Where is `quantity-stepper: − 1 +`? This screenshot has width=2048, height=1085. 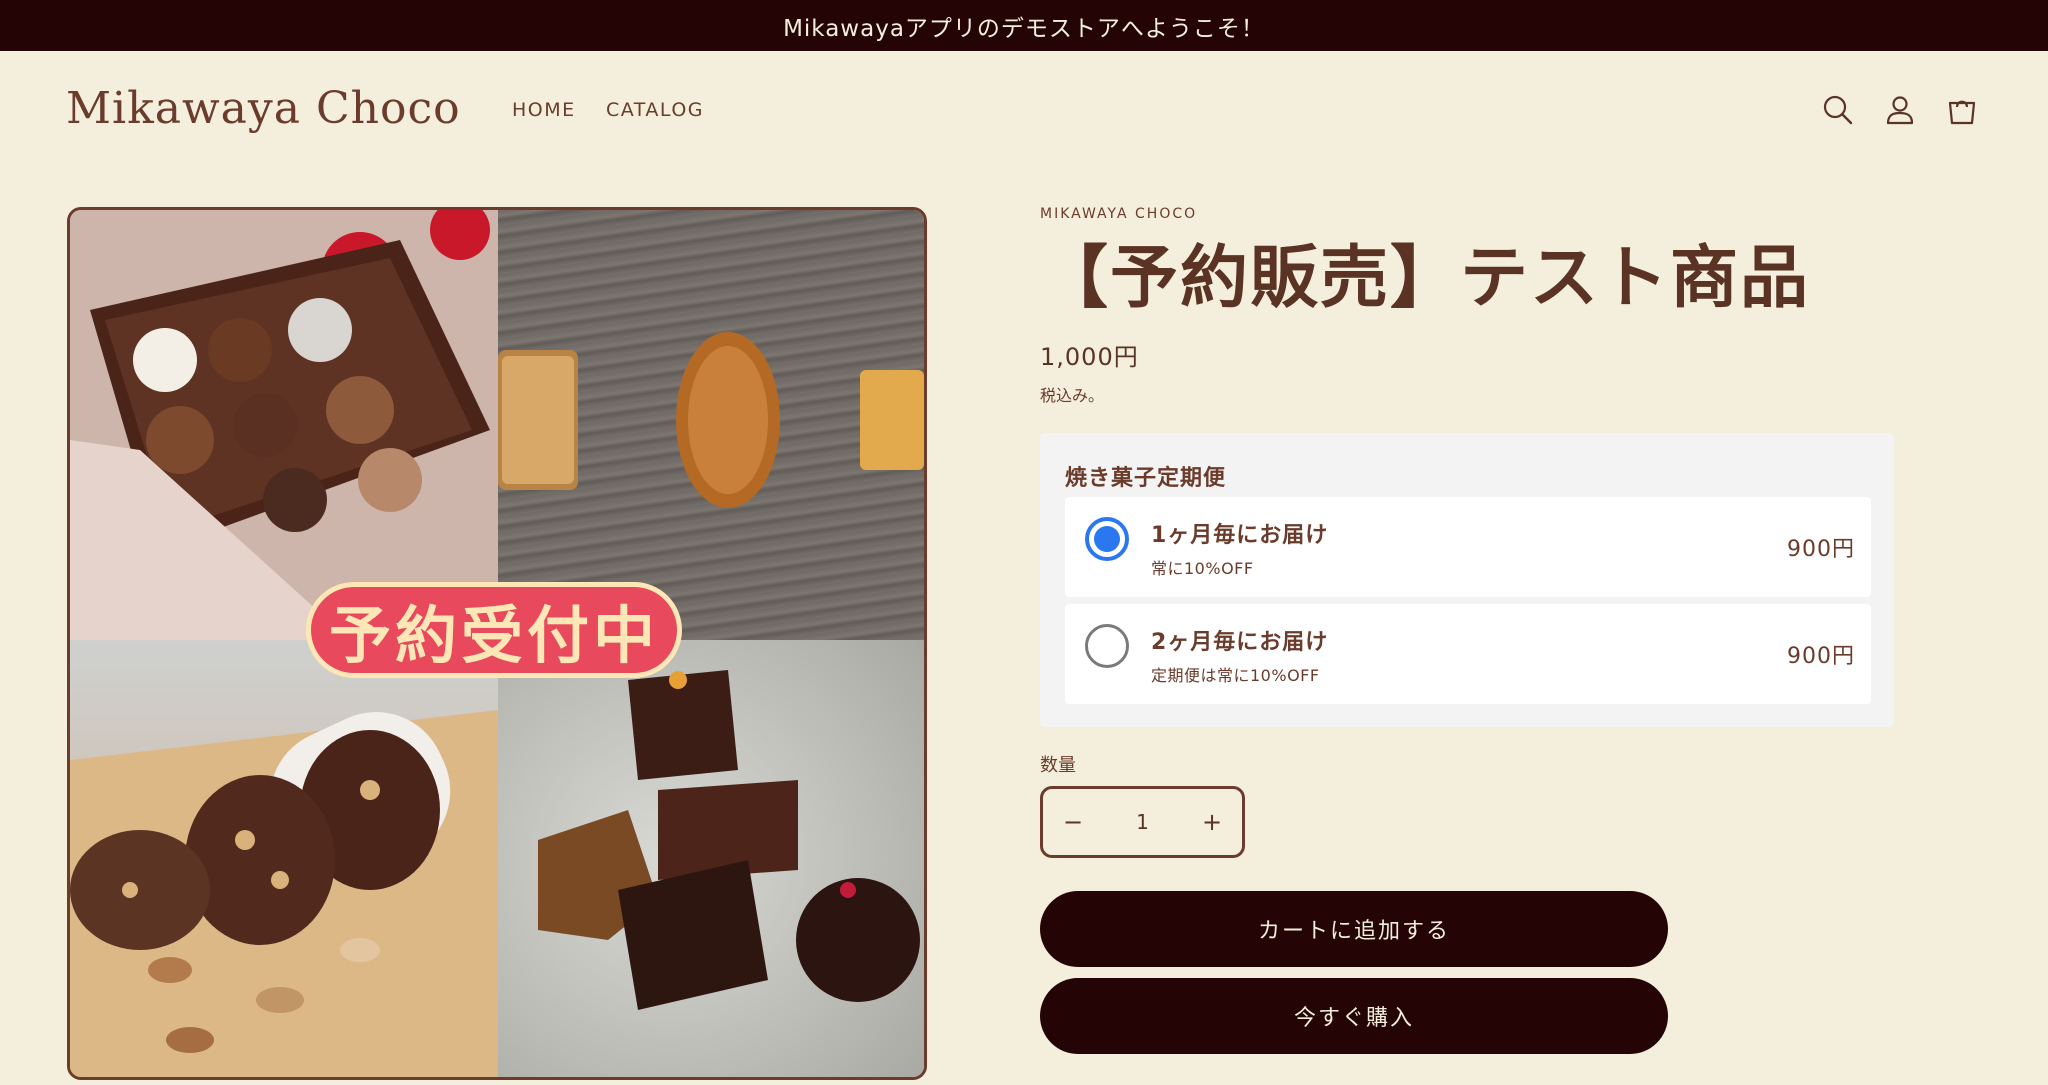
quantity-stepper: − 1 + is located at coordinates (1142, 822).